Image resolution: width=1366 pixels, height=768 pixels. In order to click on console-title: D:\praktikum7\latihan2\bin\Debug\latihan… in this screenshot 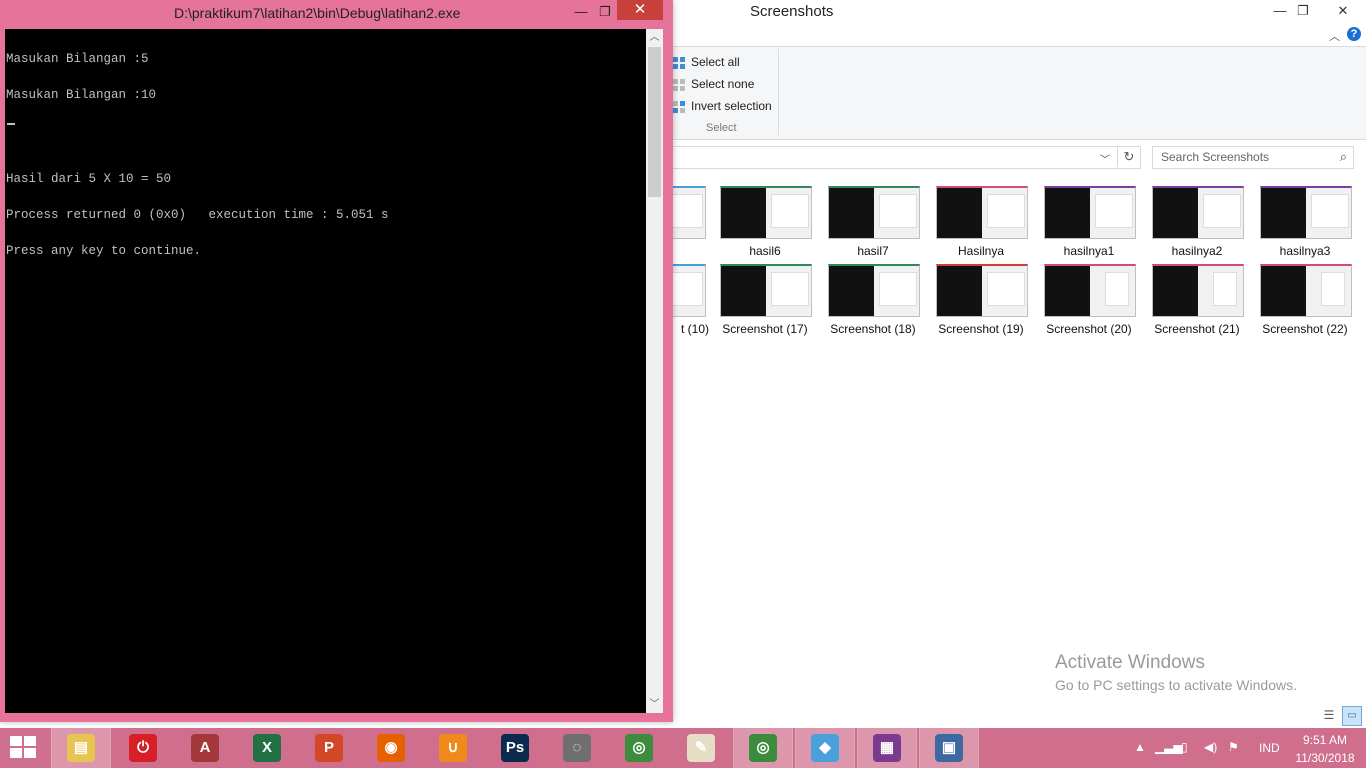, I will do `click(317, 13)`.